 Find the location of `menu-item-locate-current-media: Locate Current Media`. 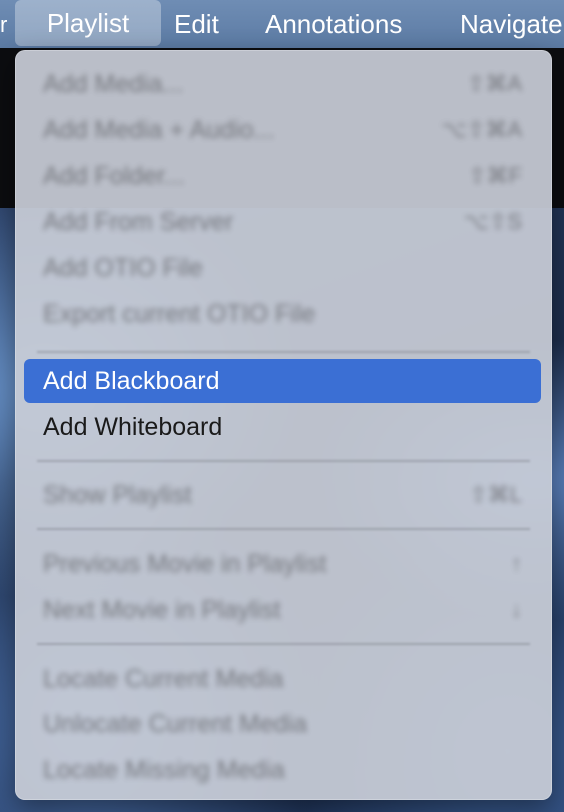

menu-item-locate-current-media: Locate Current Media is located at coordinates (282, 679).